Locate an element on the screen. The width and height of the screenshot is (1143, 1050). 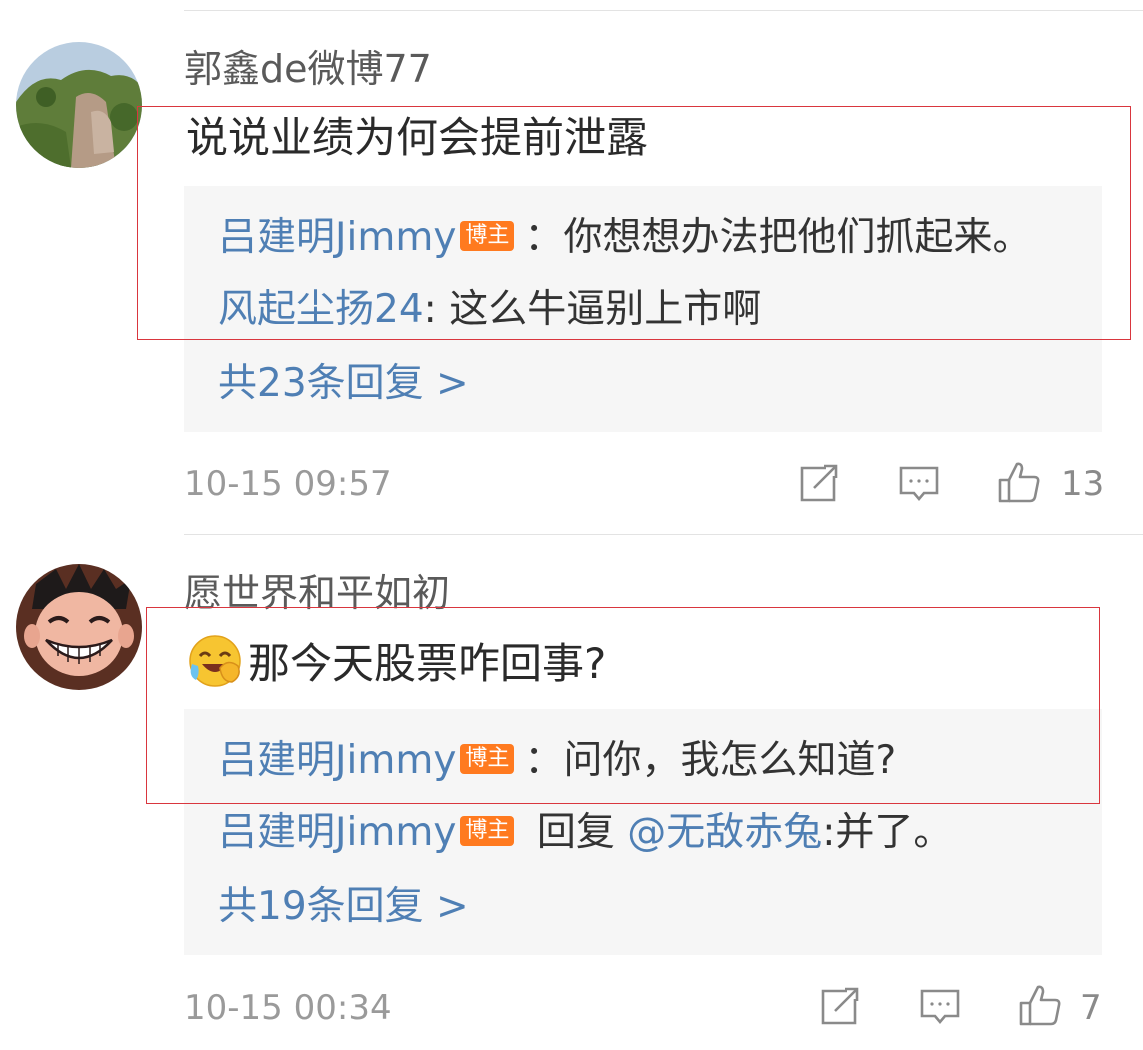
comment-text: 说说业绩为何会提前泄露 is located at coordinates (417, 137).